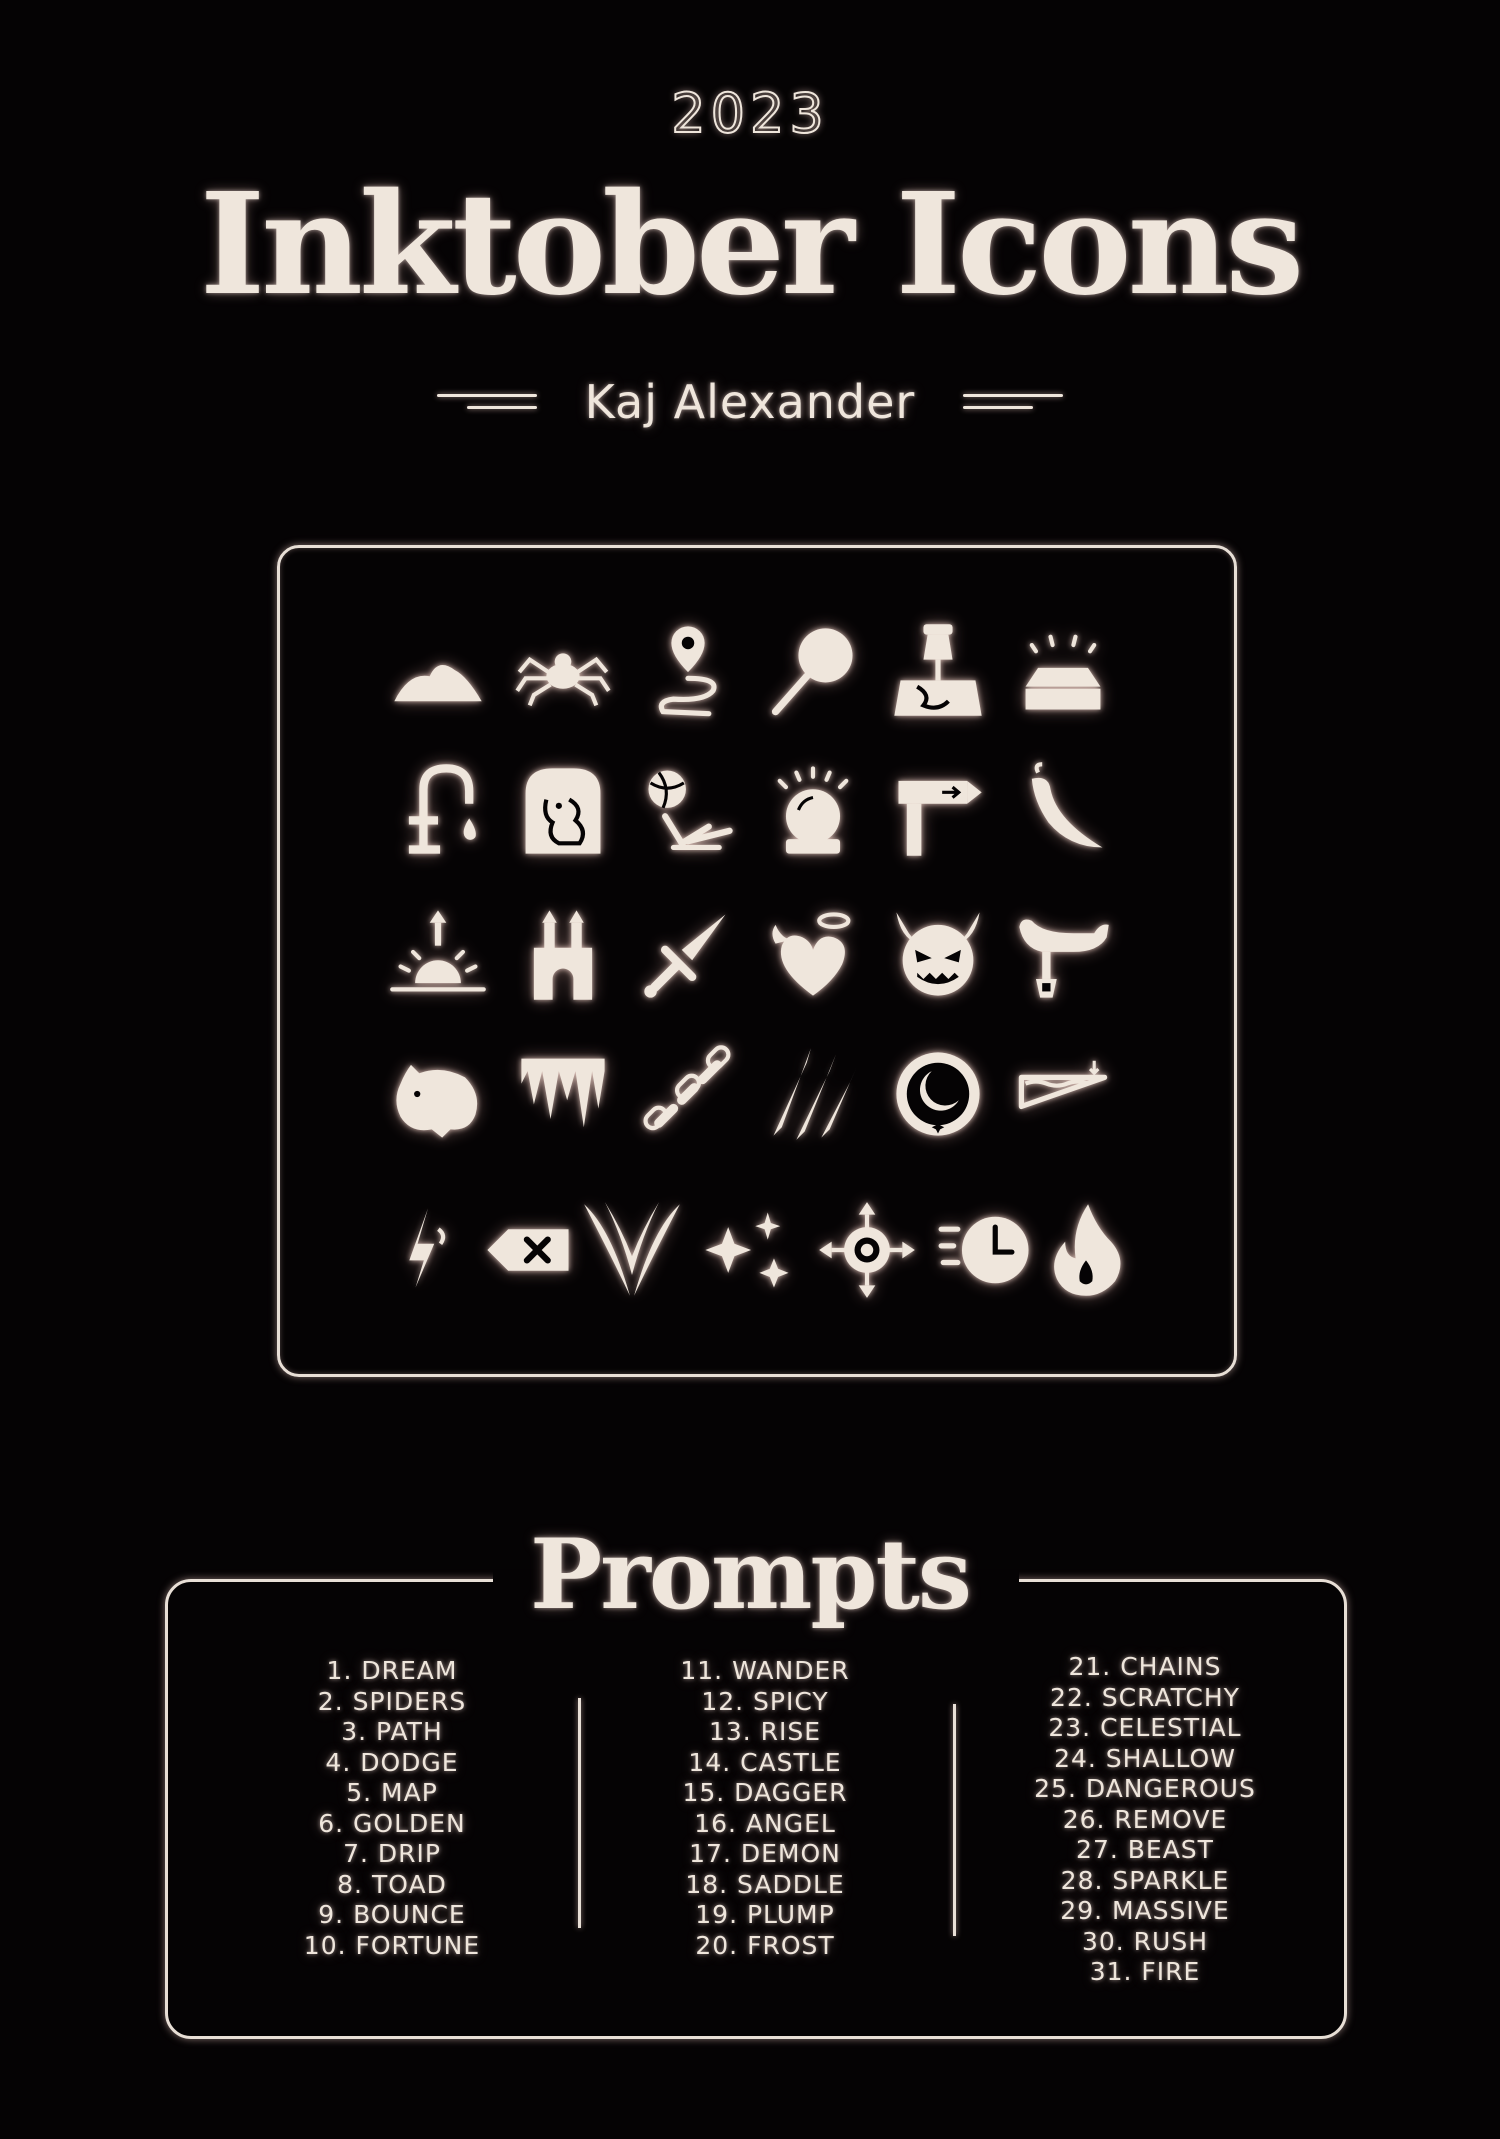  What do you see at coordinates (752, 245) in the screenshot?
I see `poster-title: Inktober Icons` at bounding box center [752, 245].